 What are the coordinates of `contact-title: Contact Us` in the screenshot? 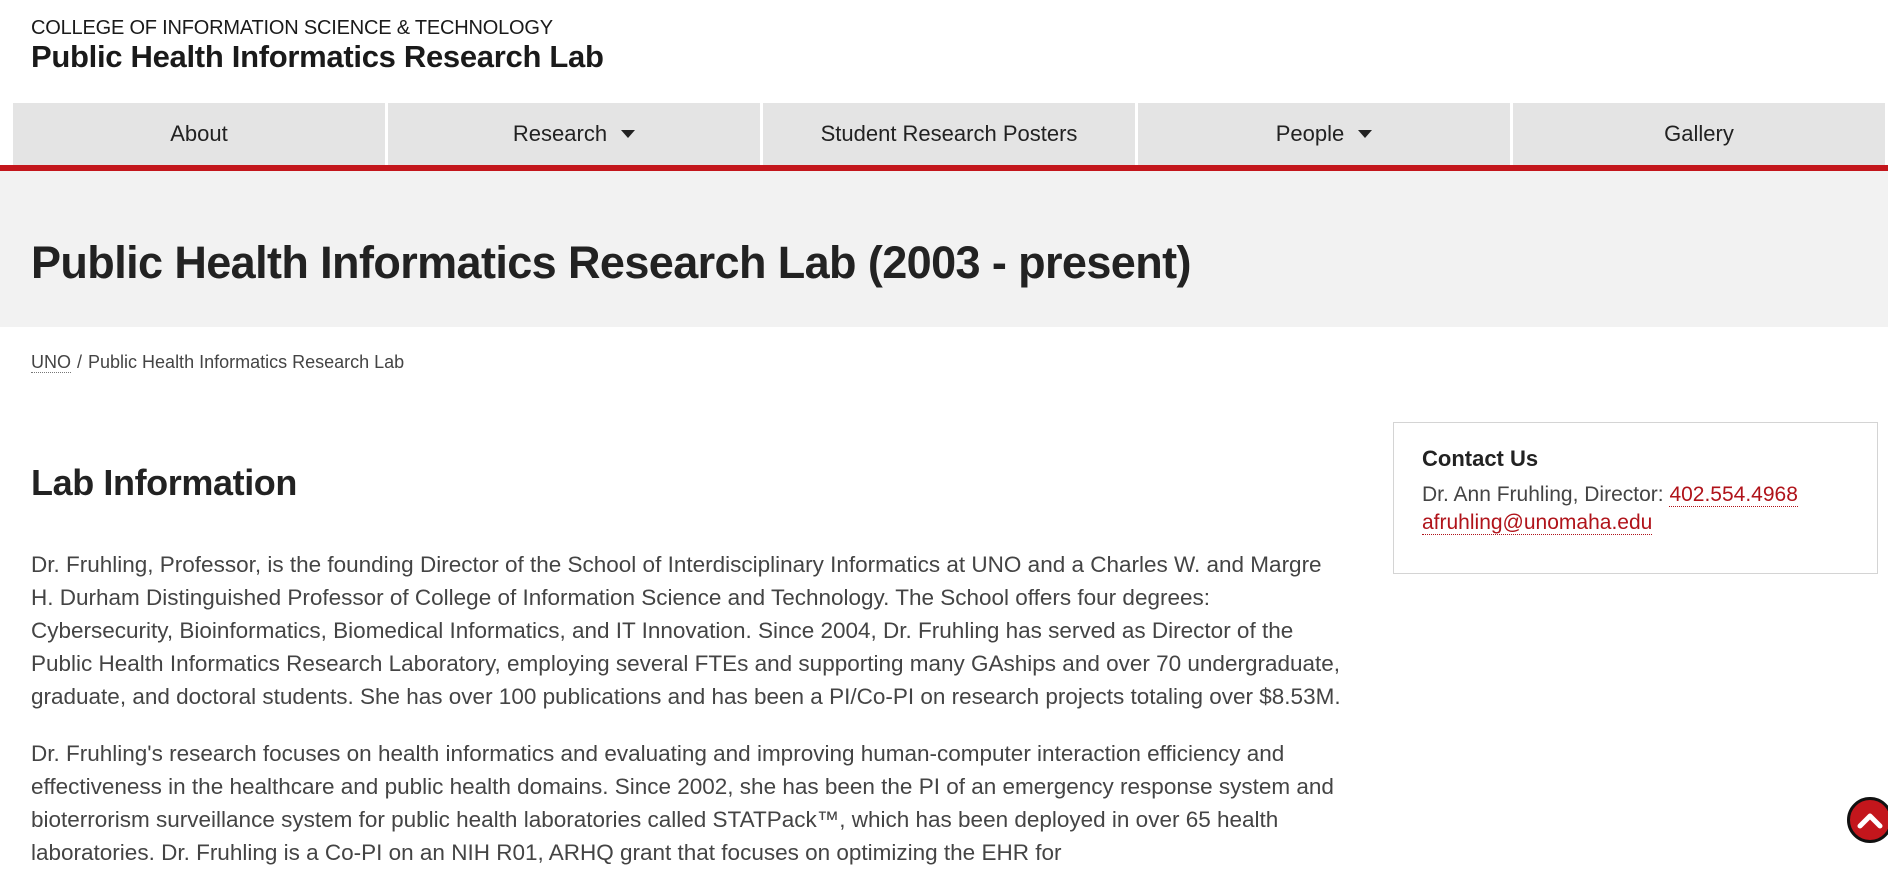 It's located at (1480, 458).